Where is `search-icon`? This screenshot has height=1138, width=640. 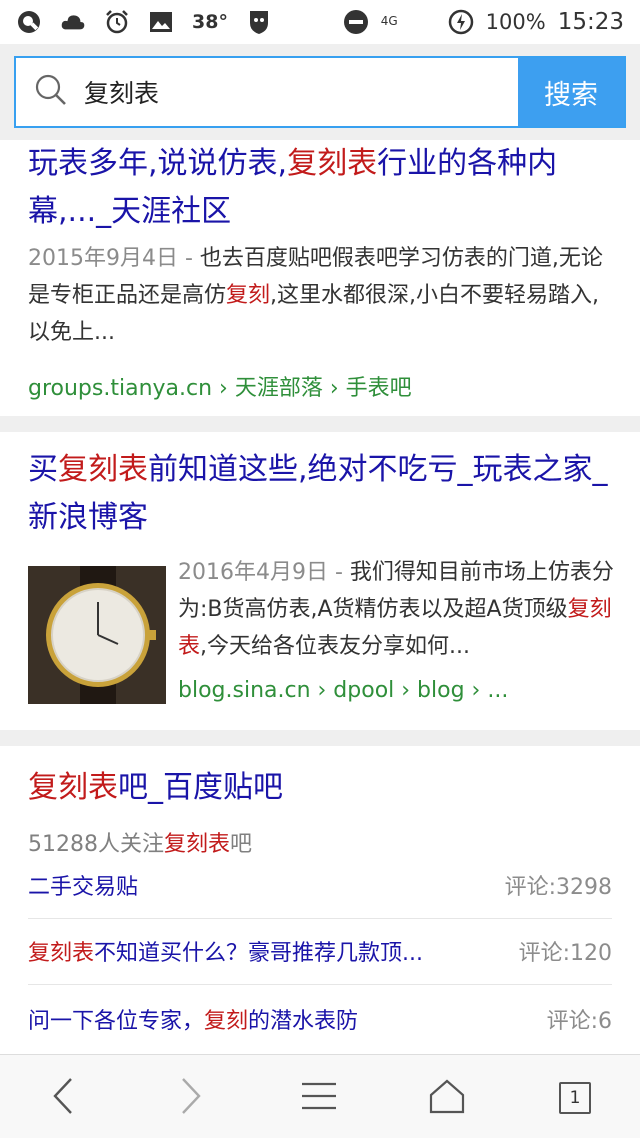
search-icon is located at coordinates (51, 92).